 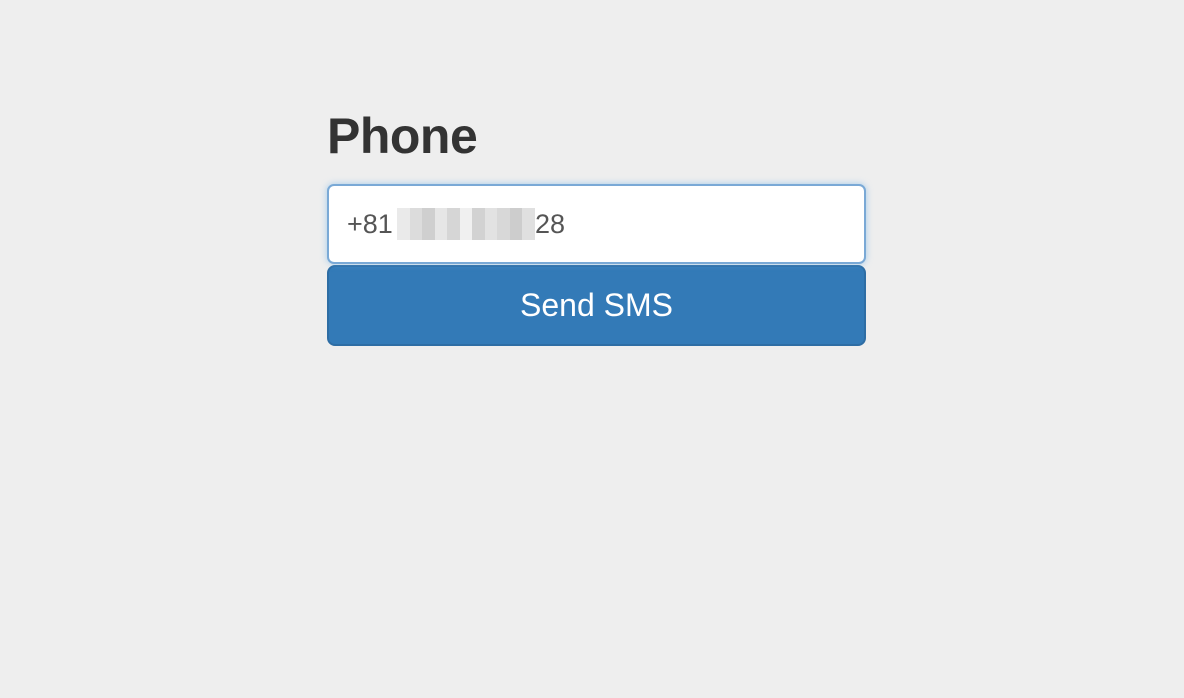 What do you see at coordinates (550, 224) in the screenshot?
I see `phone-suffix: 28` at bounding box center [550, 224].